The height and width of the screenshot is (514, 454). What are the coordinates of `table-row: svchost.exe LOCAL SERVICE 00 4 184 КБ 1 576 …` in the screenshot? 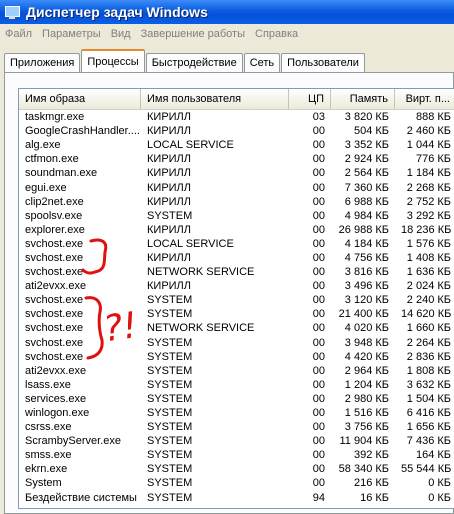 It's located at (236, 244).